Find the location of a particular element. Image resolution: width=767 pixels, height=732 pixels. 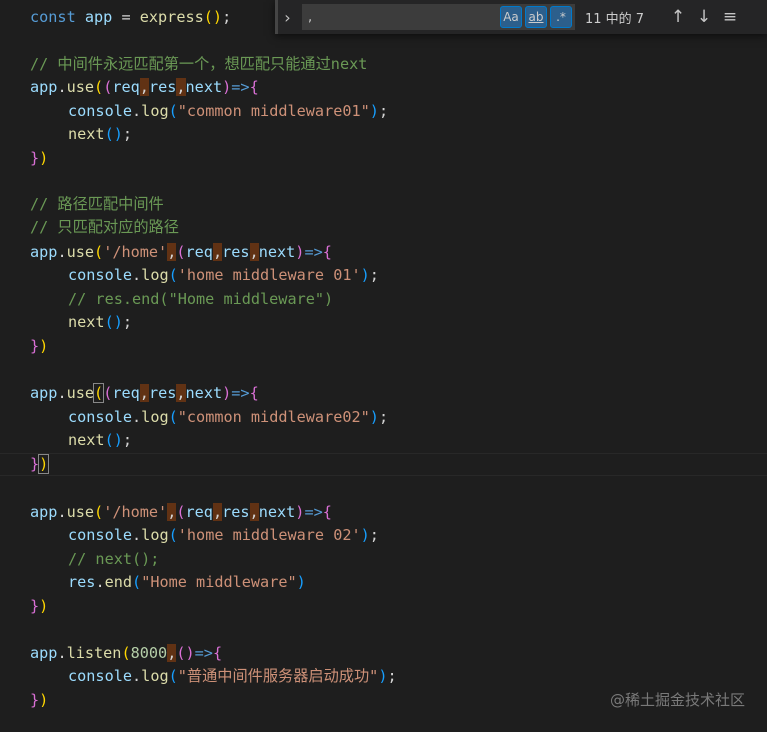

code-line: res.end("Home middleware") is located at coordinates (168, 583).